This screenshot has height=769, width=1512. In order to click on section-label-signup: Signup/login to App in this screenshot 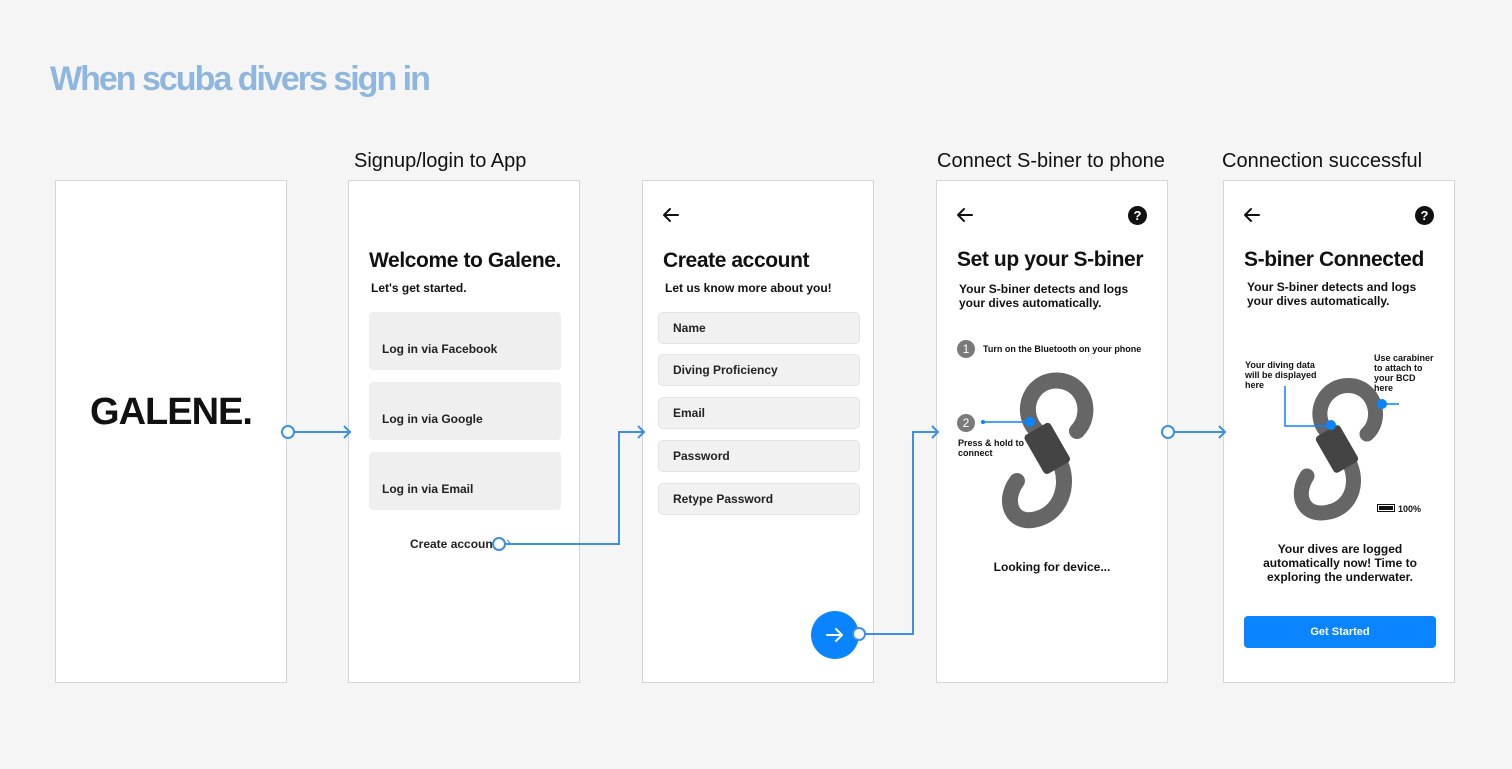, I will do `click(440, 161)`.